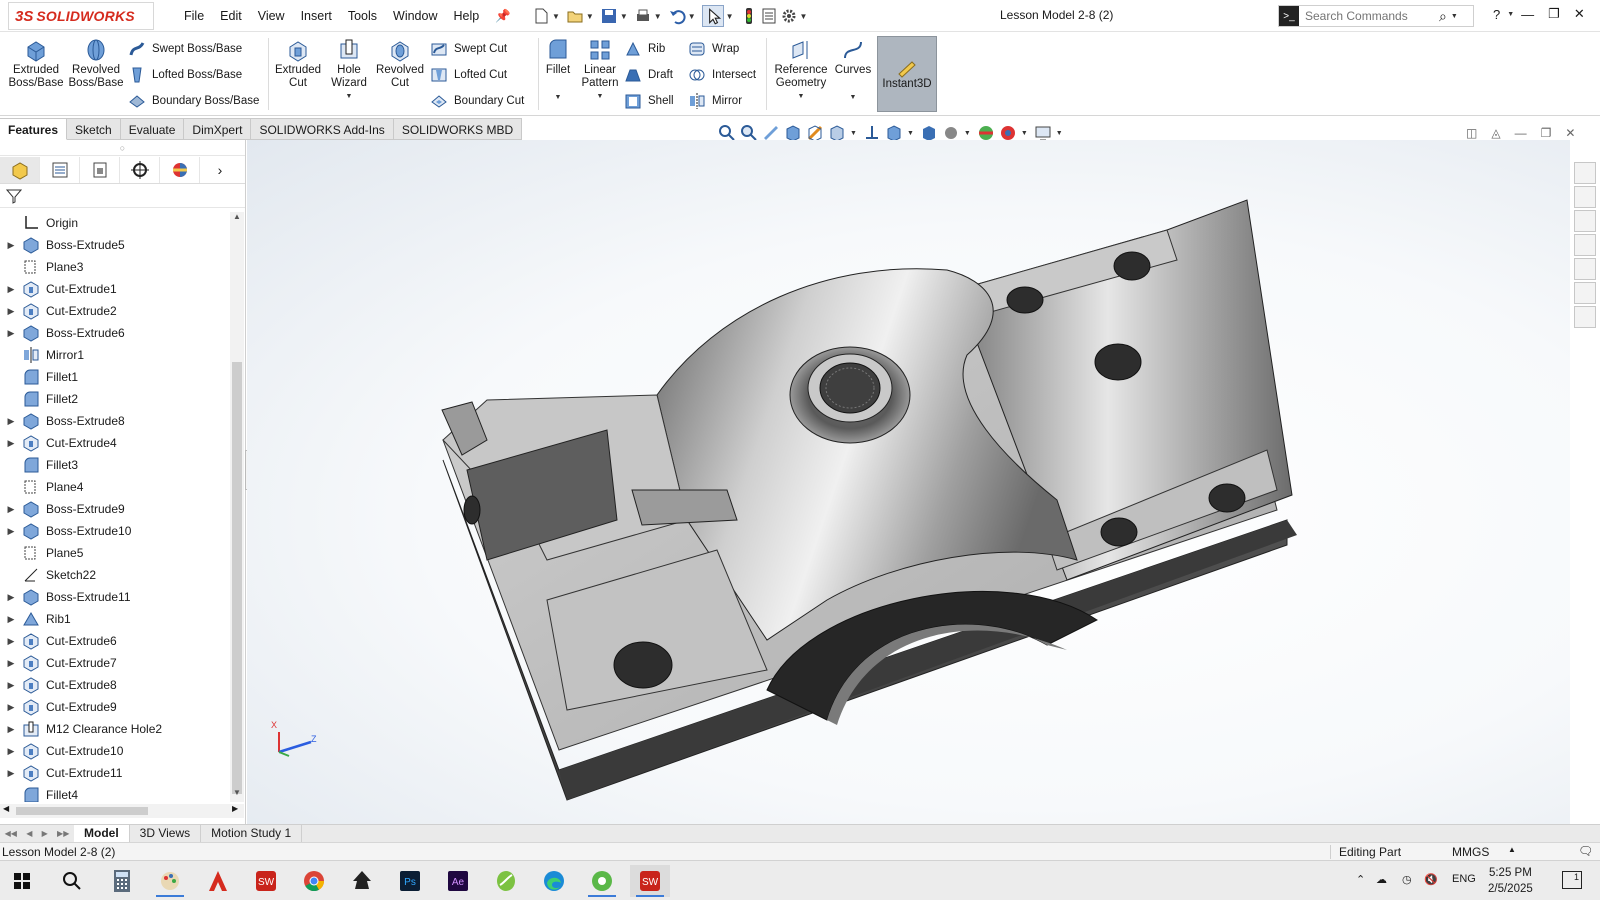 The height and width of the screenshot is (900, 1600). I want to click on tab-navigation: ◀◀ ◀ ▶ ▶▶, so click(37, 833).